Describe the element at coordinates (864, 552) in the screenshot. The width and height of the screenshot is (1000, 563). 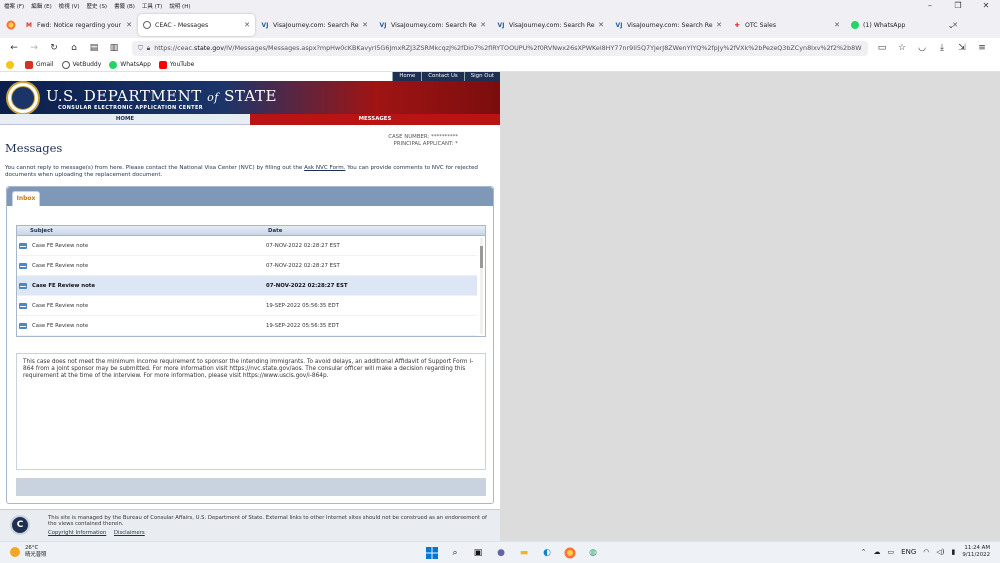
I see `show-hidden-icons-icon: ⌃` at that location.